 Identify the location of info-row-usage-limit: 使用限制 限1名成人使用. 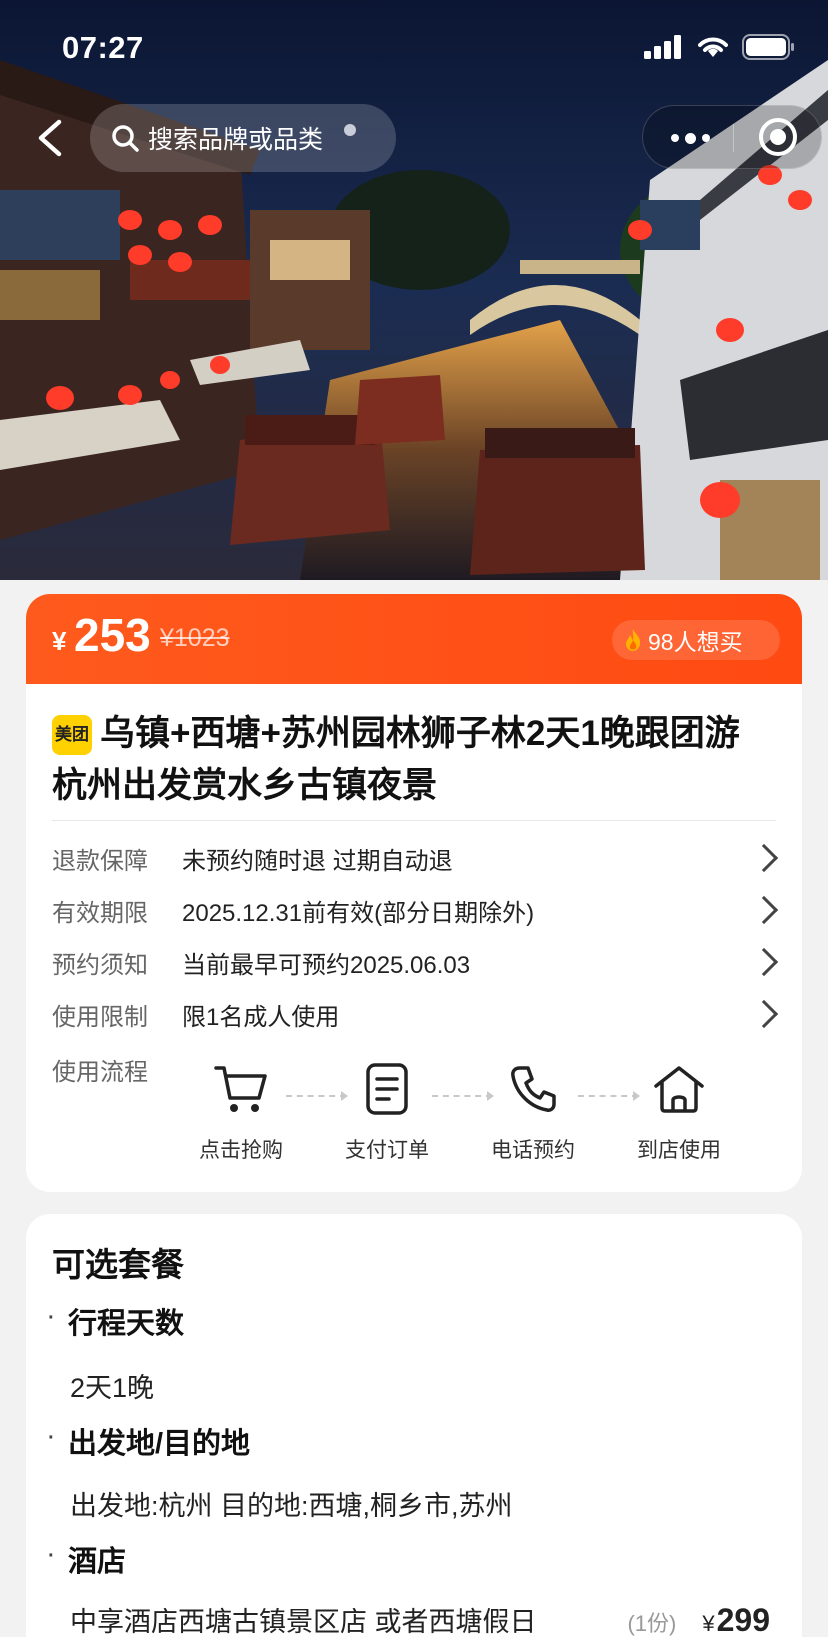
(417, 1014).